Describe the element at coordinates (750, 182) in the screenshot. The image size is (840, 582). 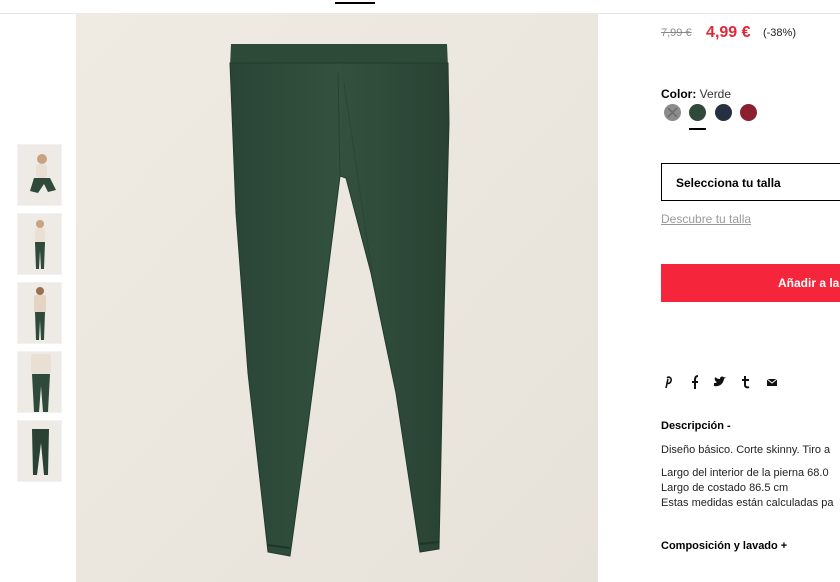
I see `size-select: Selecciona tu talla` at that location.